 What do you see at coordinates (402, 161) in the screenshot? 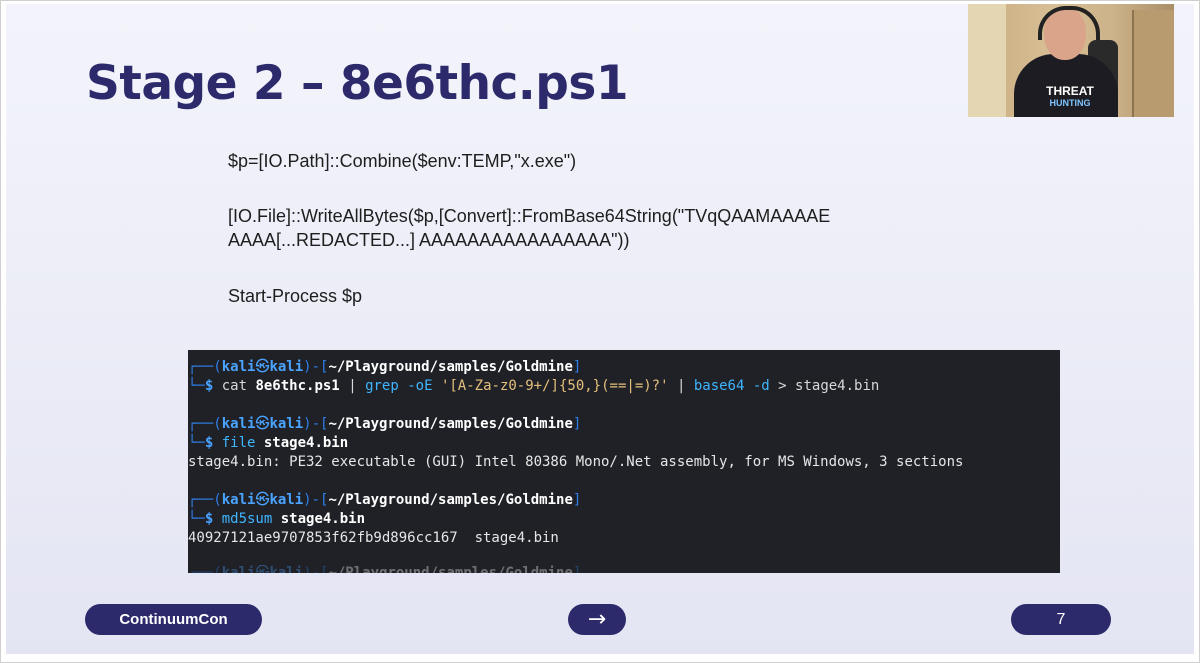
I see `code-line-1: $p=[IO.Path]::Combine($env:TEMP,"x.exe")` at bounding box center [402, 161].